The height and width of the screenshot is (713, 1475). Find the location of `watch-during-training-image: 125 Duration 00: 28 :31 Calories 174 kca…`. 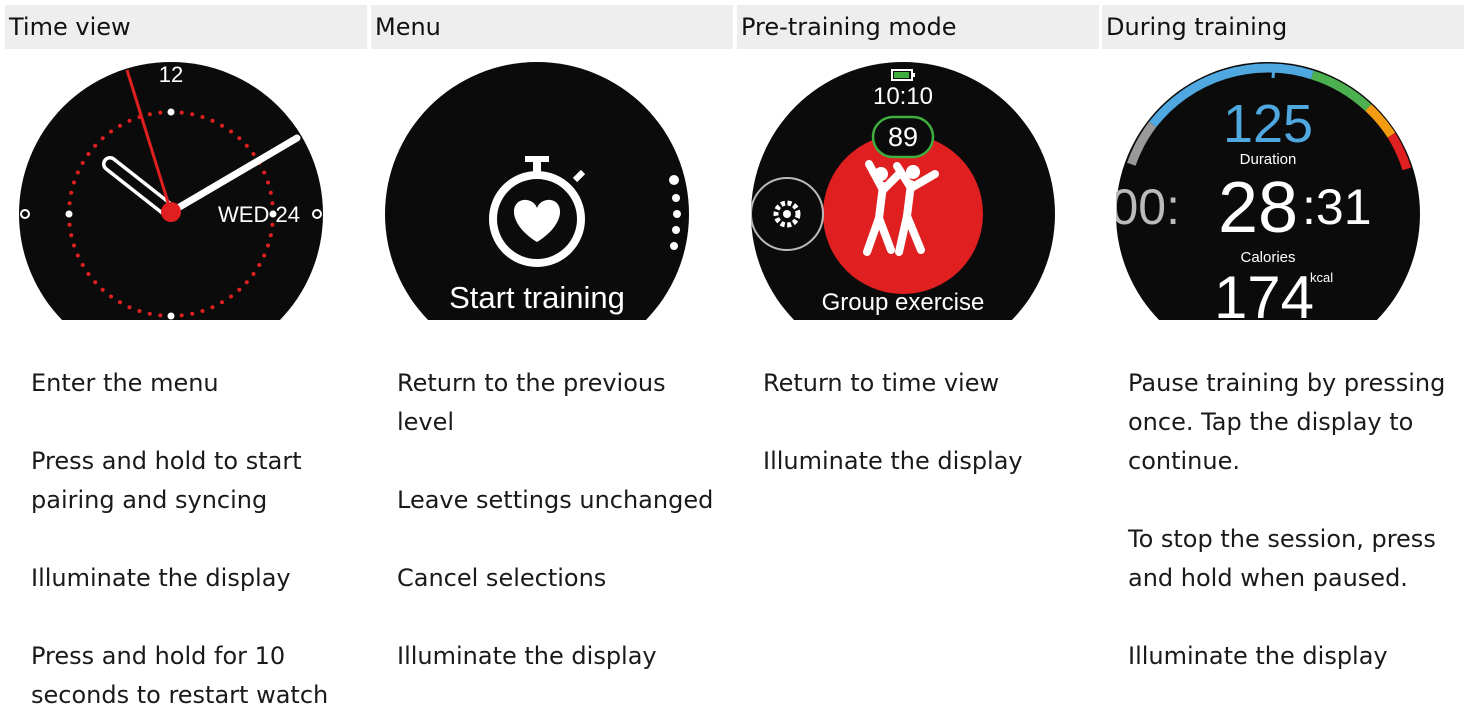

watch-during-training-image: 125 Duration 00: 28 :31 Calories 174 kca… is located at coordinates (1268, 191).